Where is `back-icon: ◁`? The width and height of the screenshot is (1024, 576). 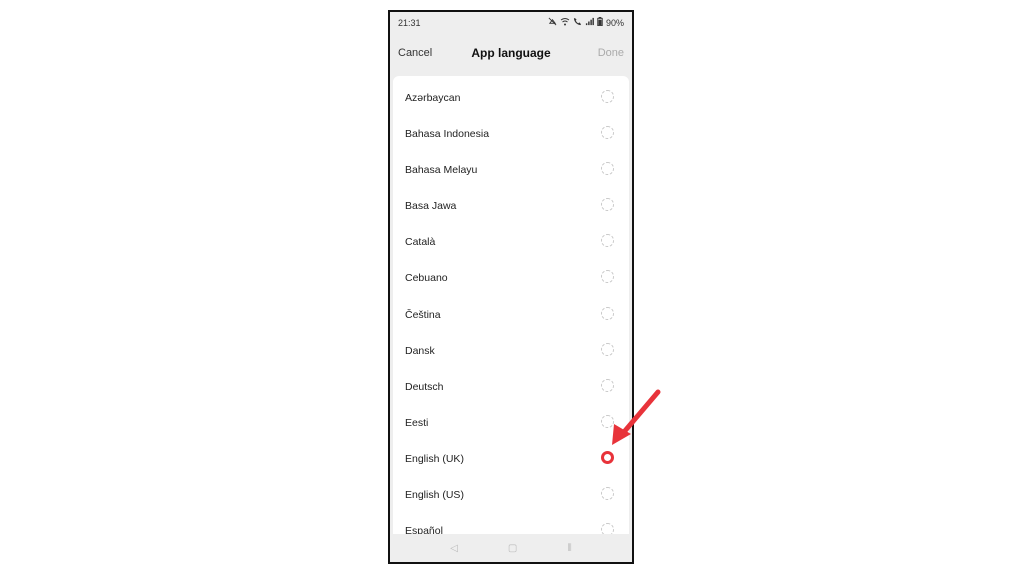
back-icon: ◁ is located at coordinates (454, 548).